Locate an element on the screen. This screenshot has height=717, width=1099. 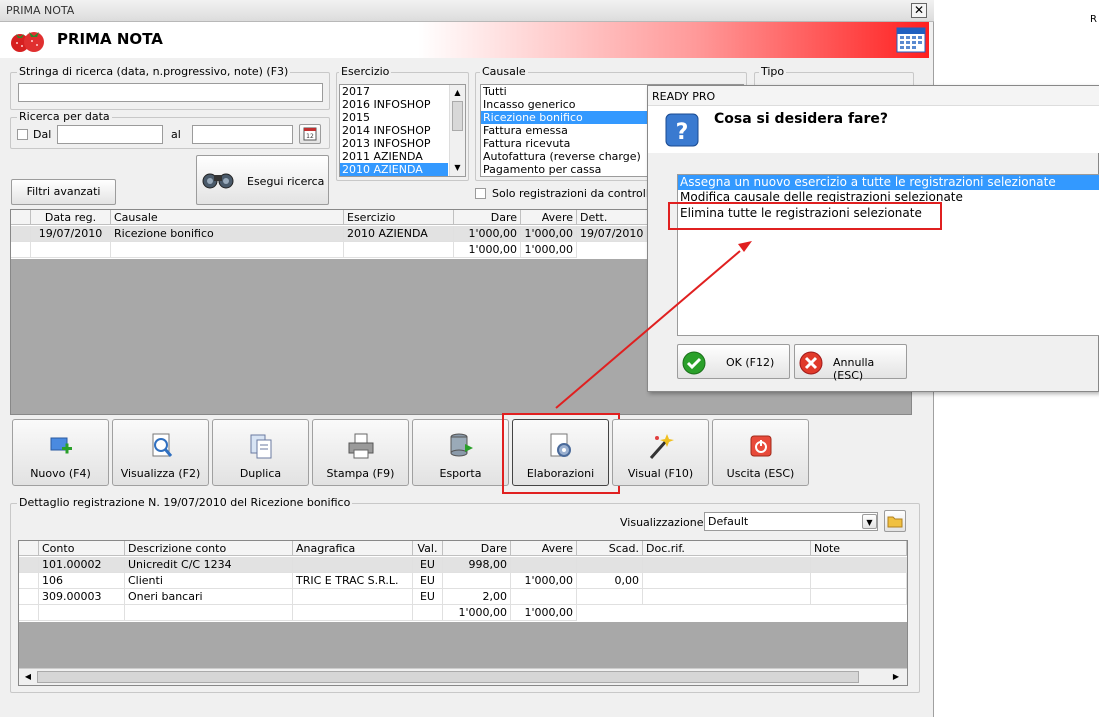
ok-button: OK (F12) is located at coordinates (733, 361).